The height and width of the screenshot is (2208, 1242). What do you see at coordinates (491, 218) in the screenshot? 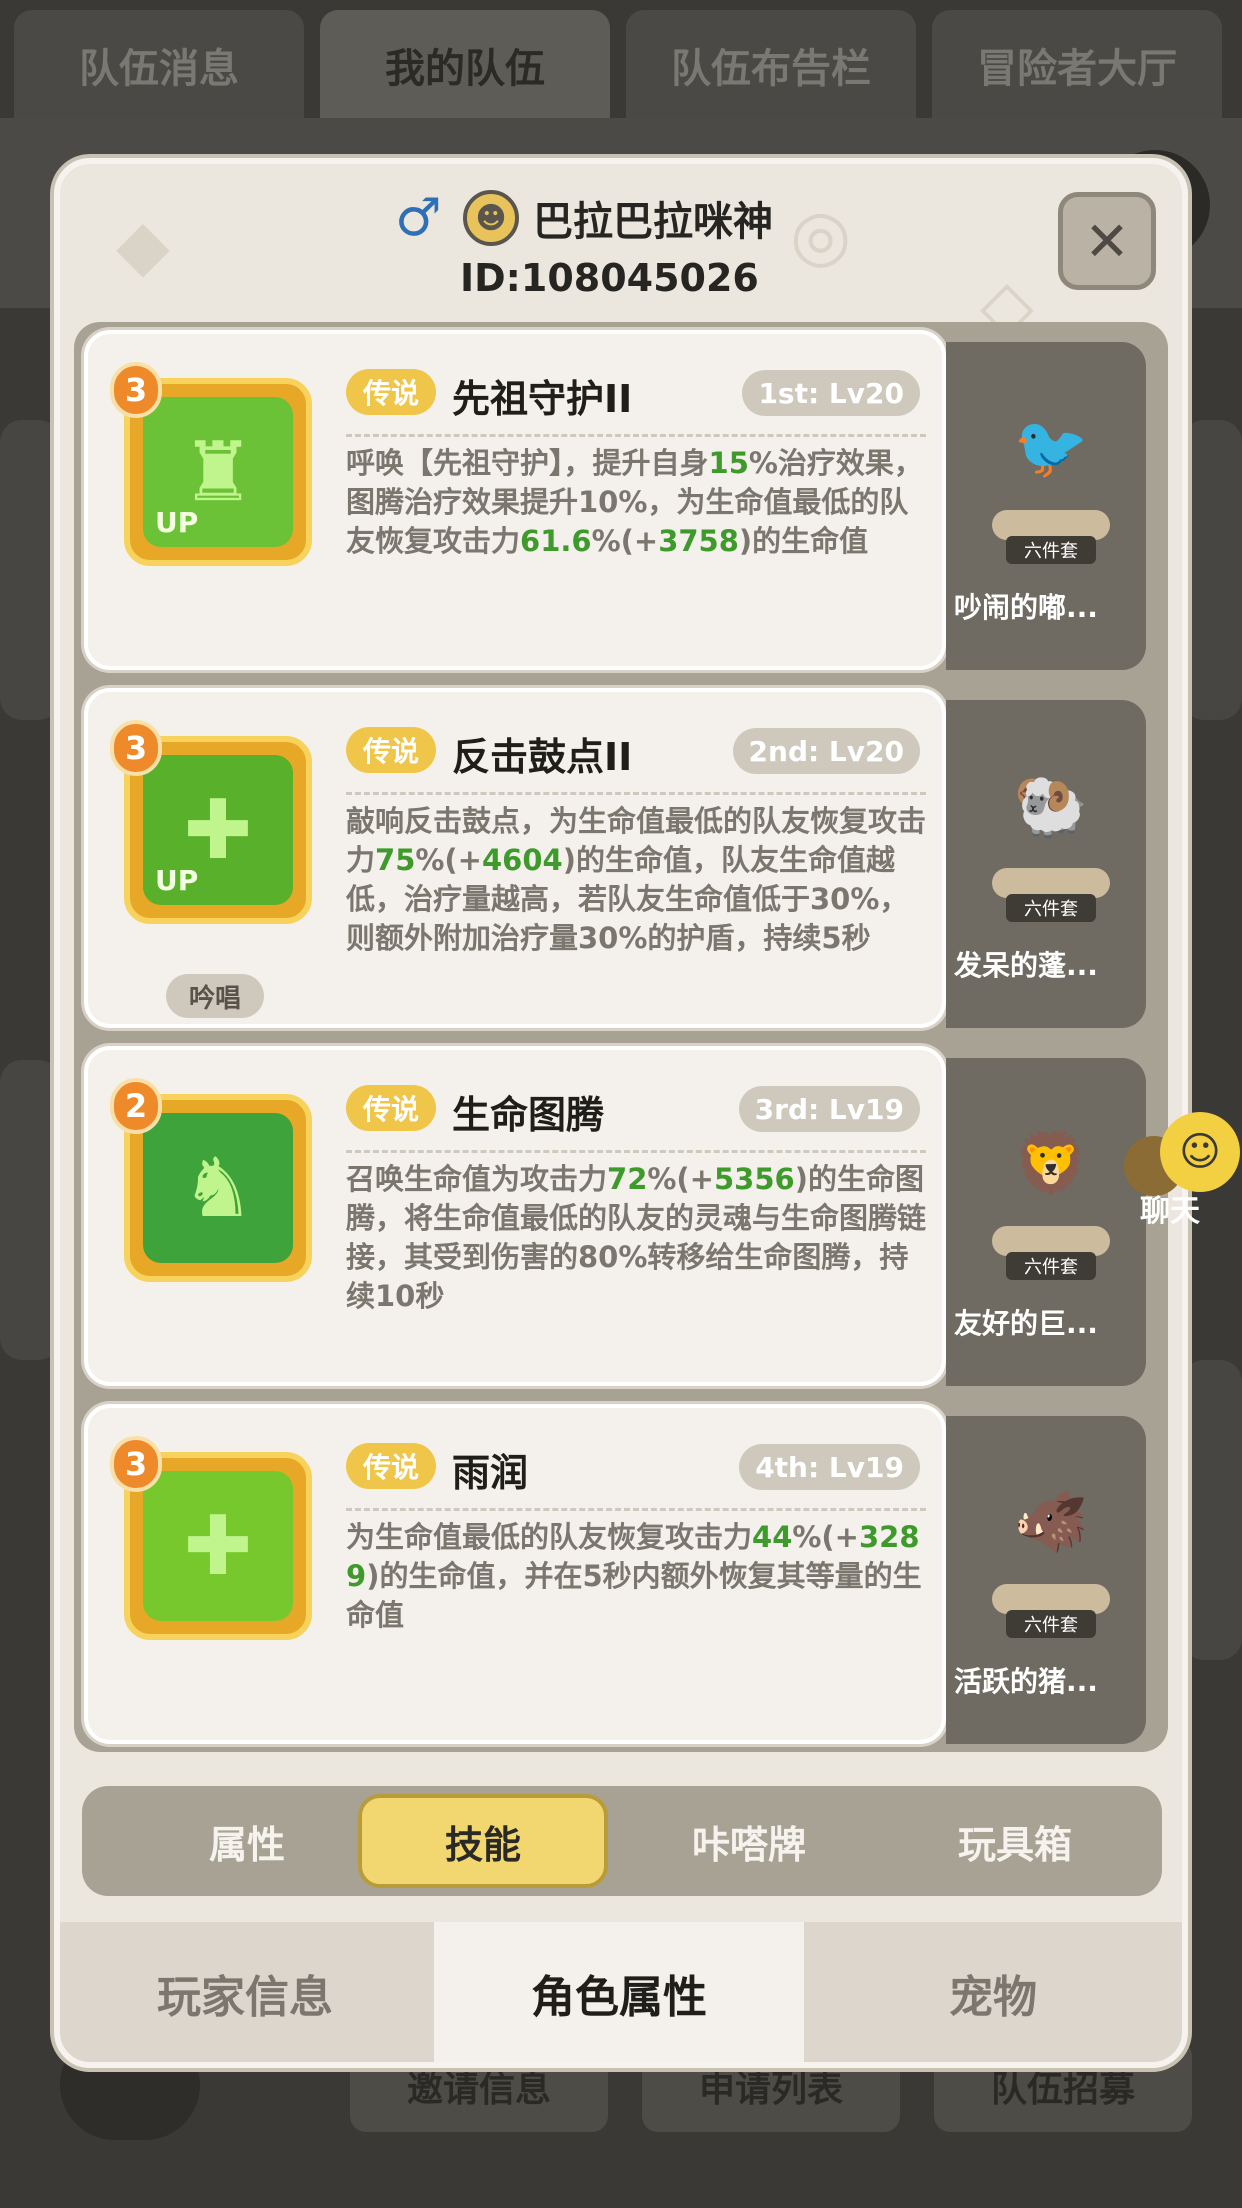
I see `player-avatar-icon: ☻` at bounding box center [491, 218].